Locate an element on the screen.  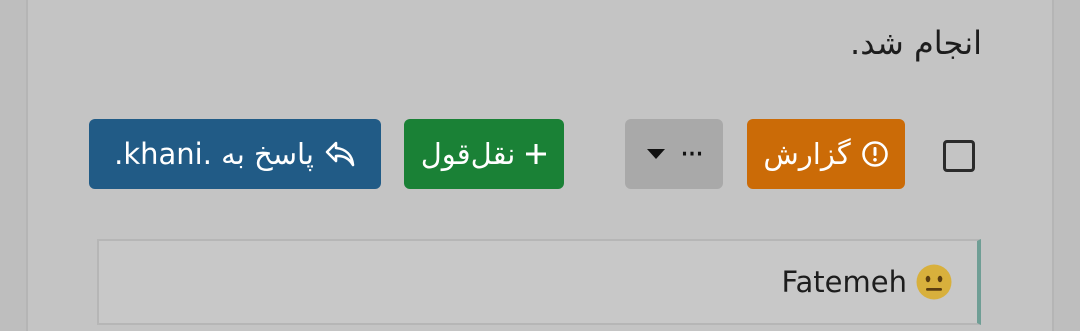
report-button: گزارش is located at coordinates (826, 154).